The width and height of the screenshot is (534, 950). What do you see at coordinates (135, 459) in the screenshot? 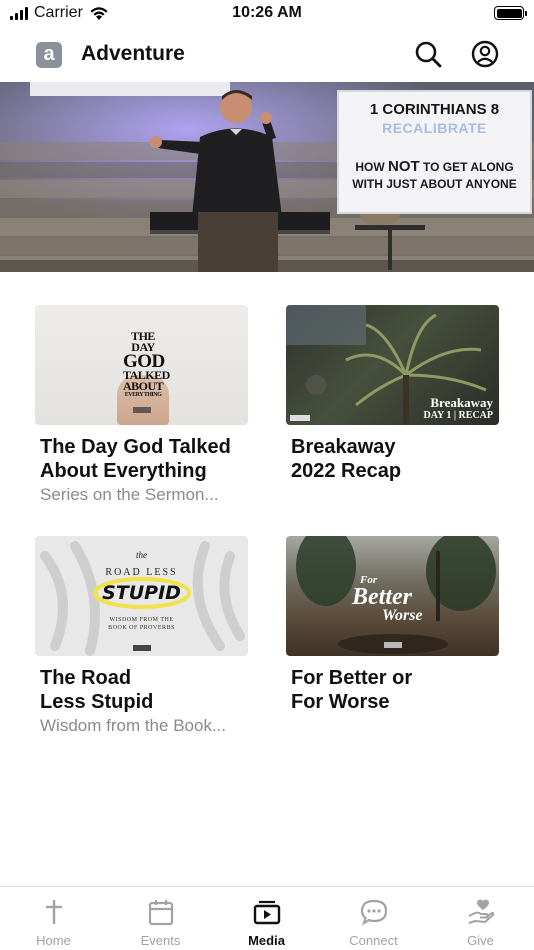
I see `media-card-title: The Day God Talked About Everything` at bounding box center [135, 459].